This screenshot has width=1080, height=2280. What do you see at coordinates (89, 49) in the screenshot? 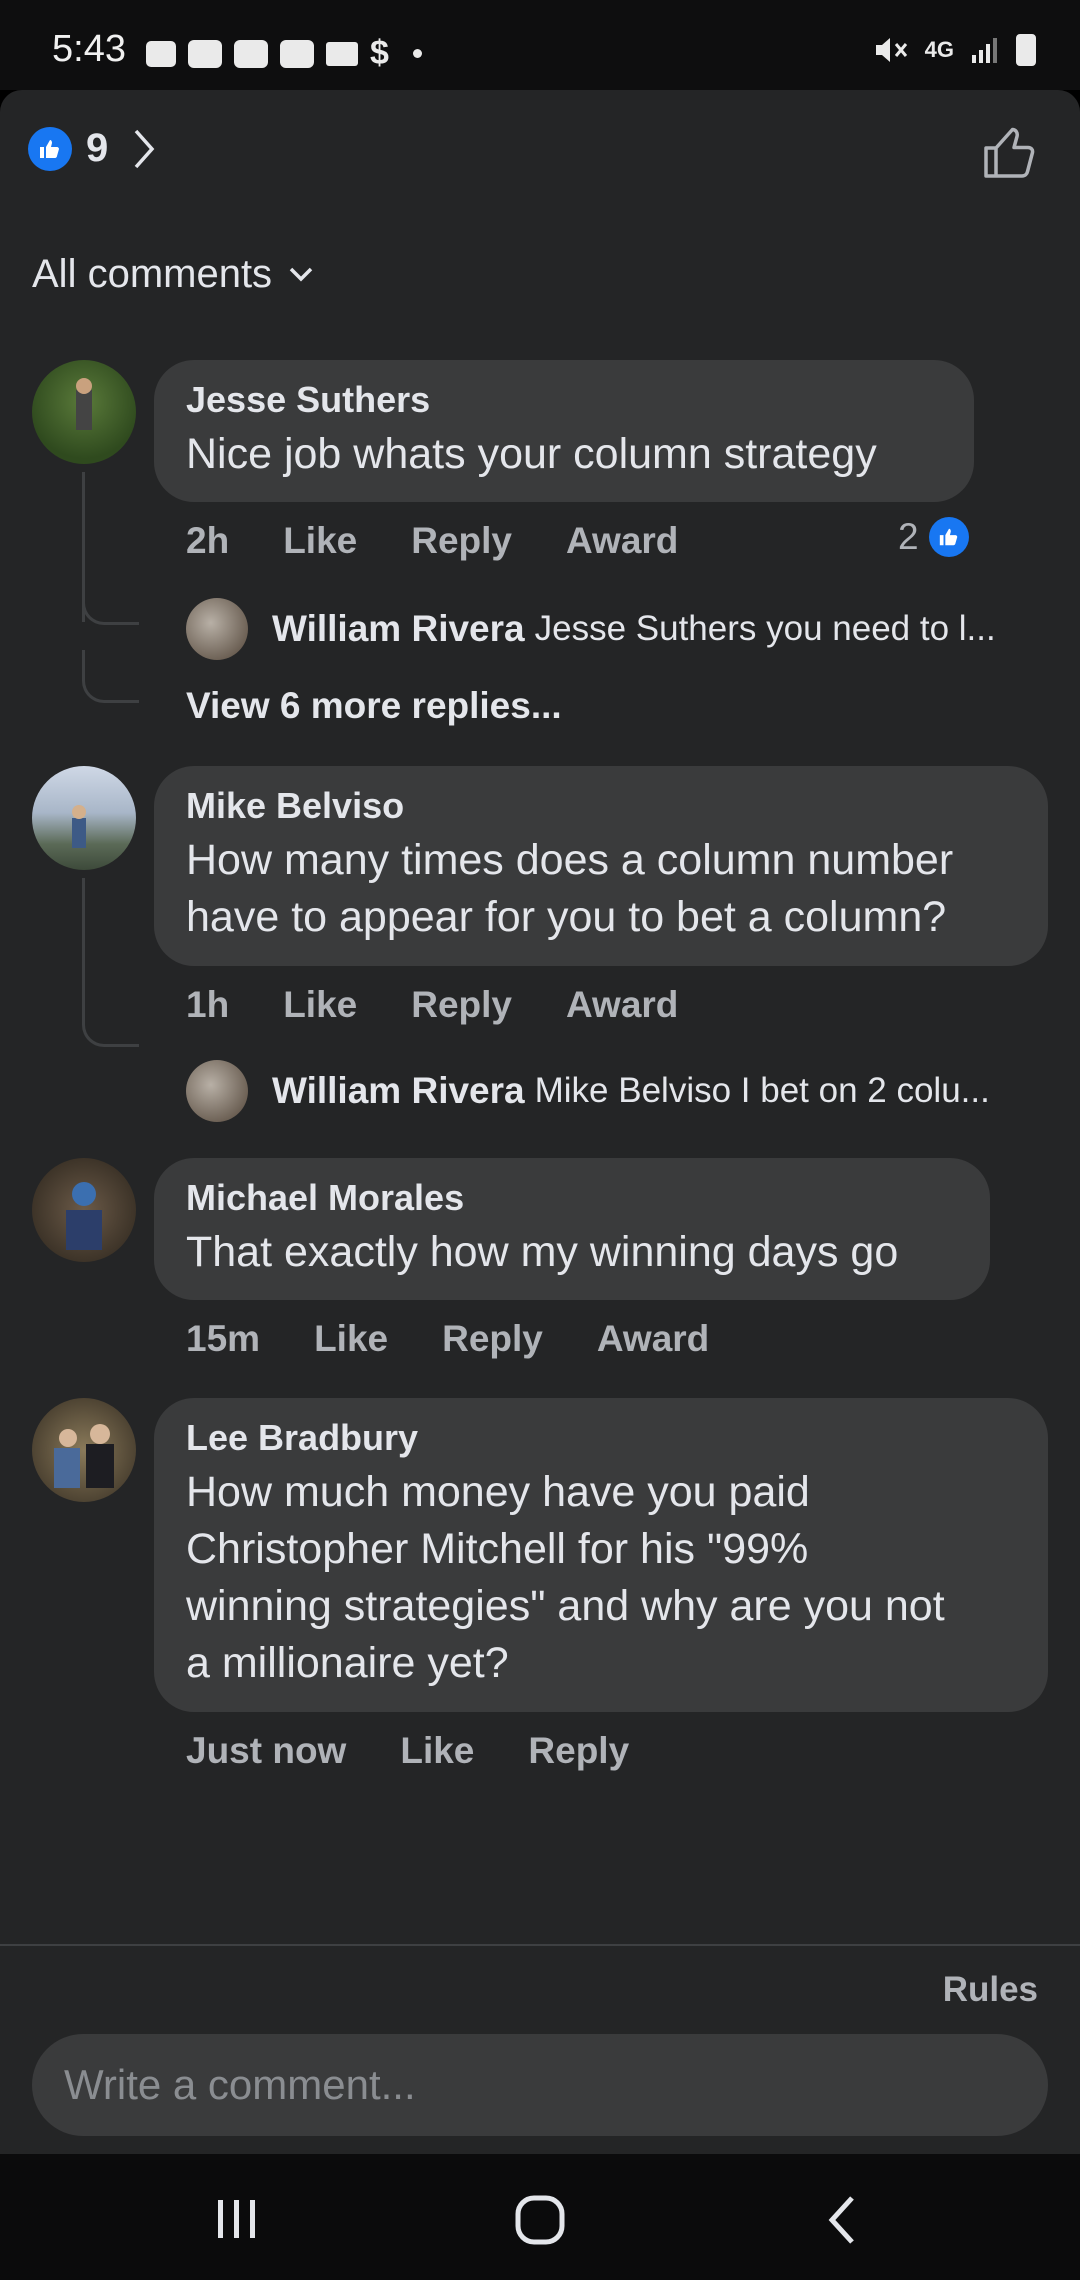
I see `status-time: 5:43` at bounding box center [89, 49].